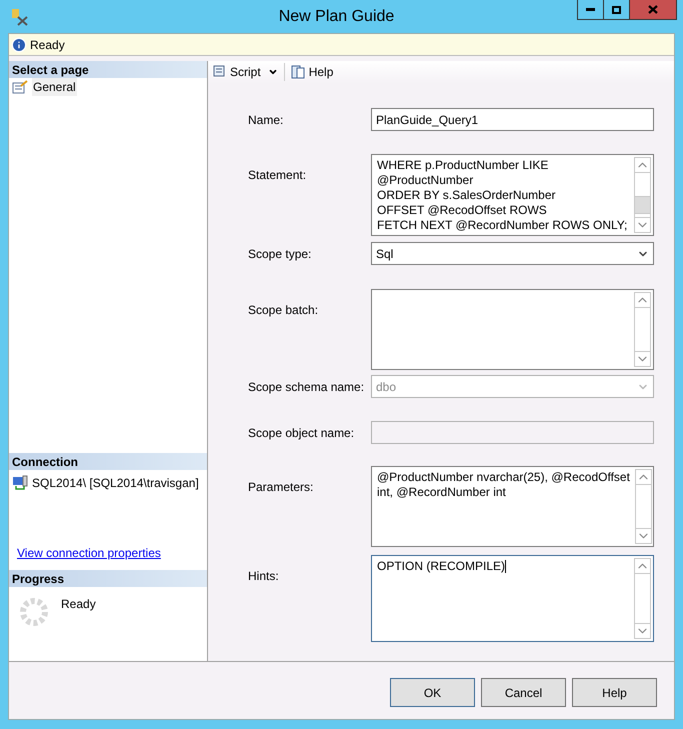 This screenshot has height=729, width=683. I want to click on server-icon, so click(20, 483).